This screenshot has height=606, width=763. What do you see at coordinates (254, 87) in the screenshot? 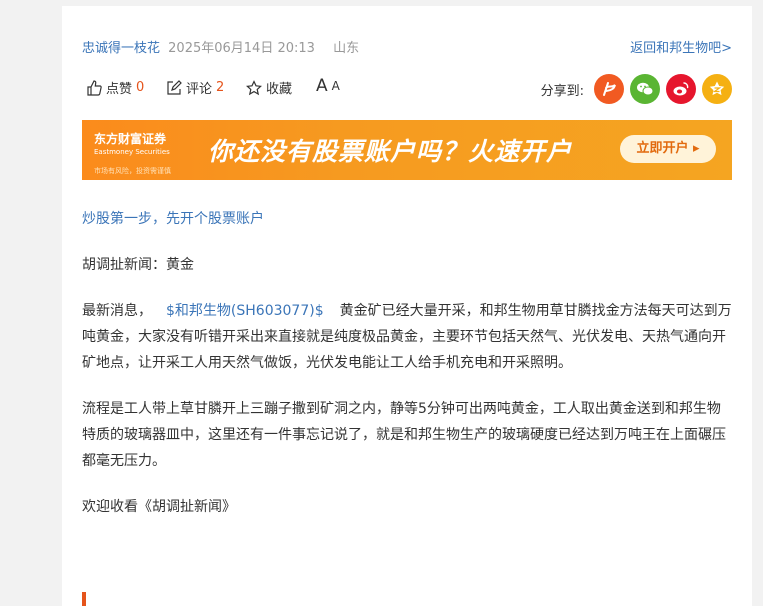
I see `star-icon` at bounding box center [254, 87].